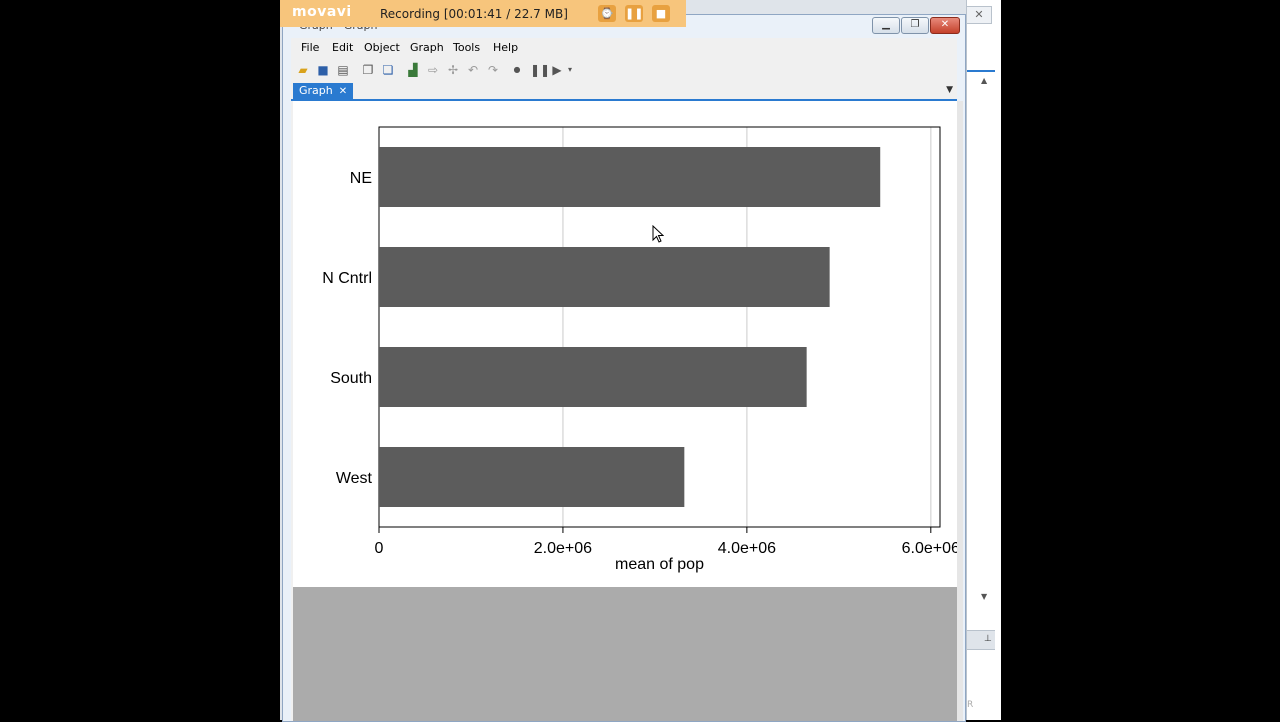  Describe the element at coordinates (361, 178) in the screenshot. I see `category-label-0: NE` at that location.